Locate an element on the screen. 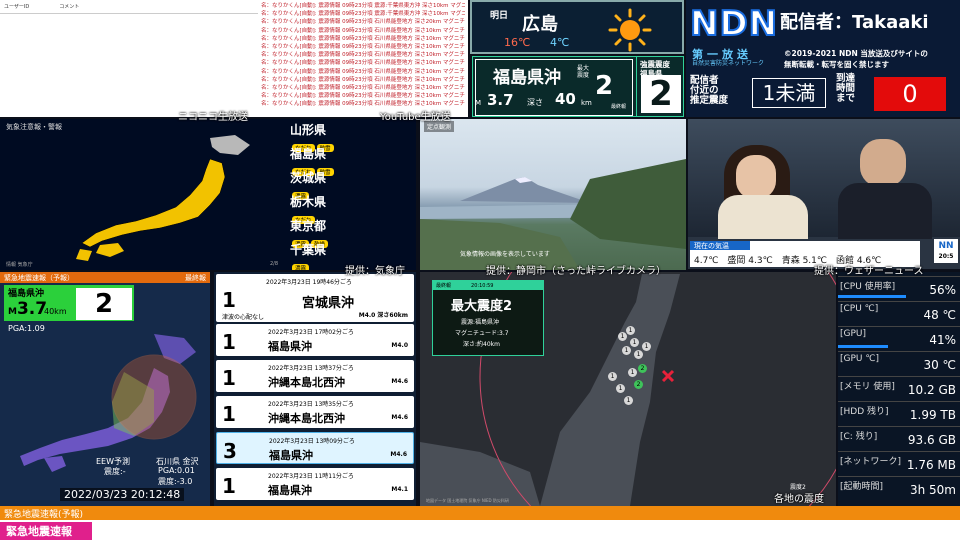 This screenshot has width=960, height=540. weather-high: 16℃ is located at coordinates (517, 42).